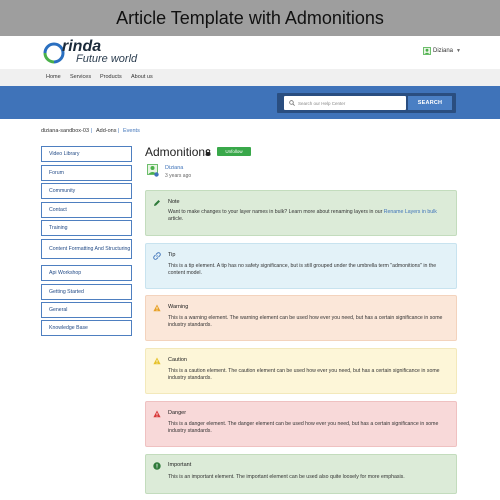 The width and height of the screenshot is (500, 500). What do you see at coordinates (86, 310) in the screenshot?
I see `sidebar-item-general: General` at bounding box center [86, 310].